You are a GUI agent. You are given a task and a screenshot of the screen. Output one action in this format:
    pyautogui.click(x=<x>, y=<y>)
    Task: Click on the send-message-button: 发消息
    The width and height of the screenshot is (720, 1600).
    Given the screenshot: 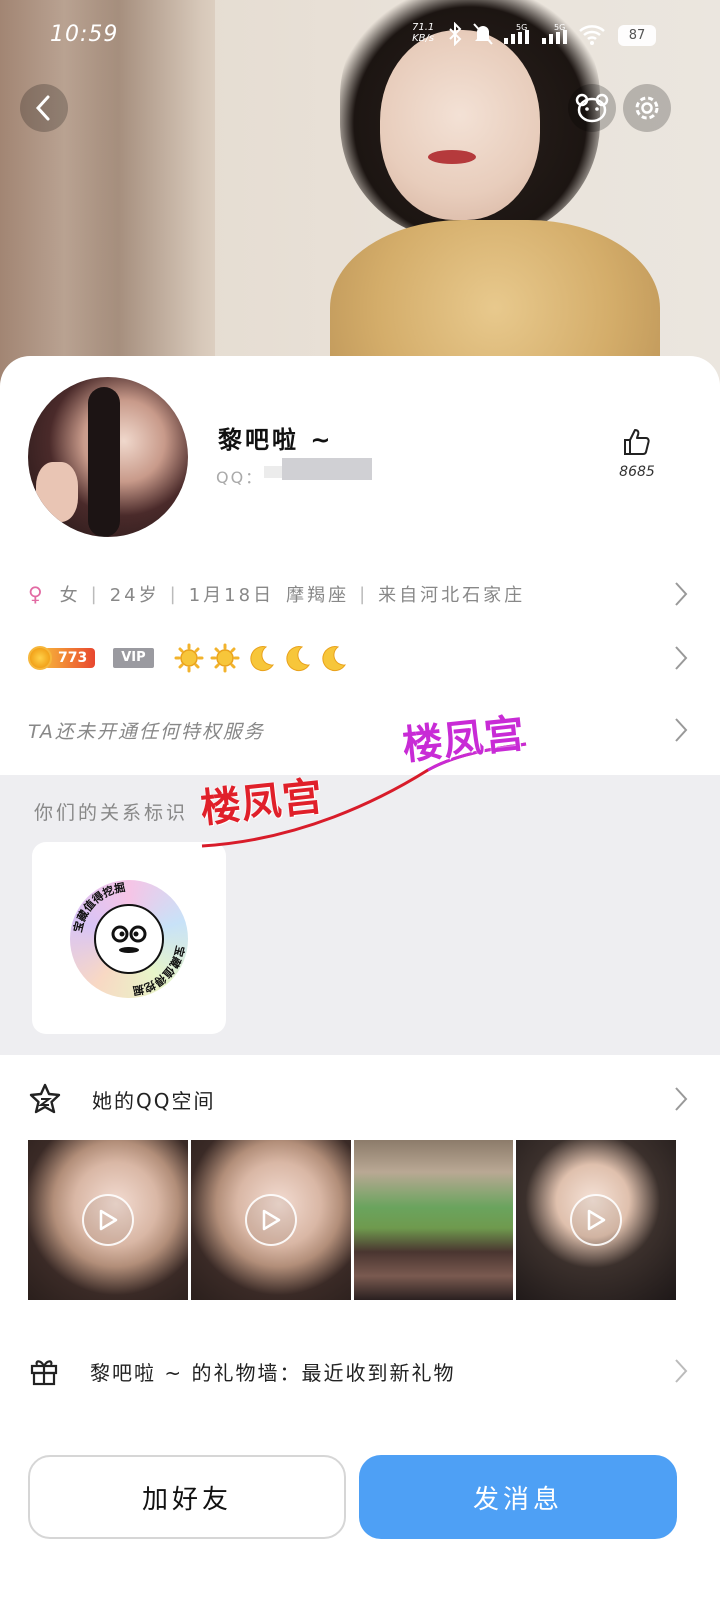 What is the action you would take?
    pyautogui.click(x=518, y=1497)
    